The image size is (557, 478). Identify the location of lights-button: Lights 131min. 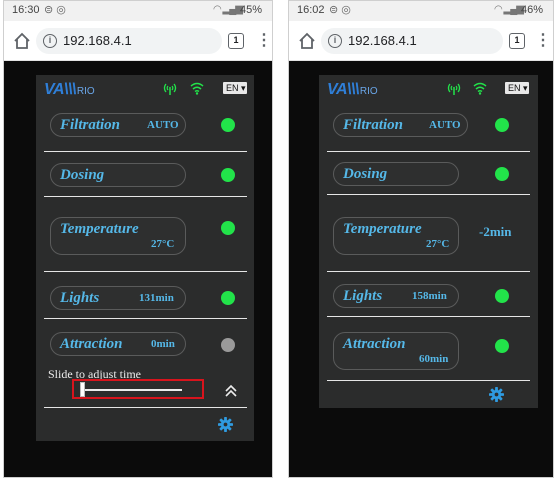
(118, 298).